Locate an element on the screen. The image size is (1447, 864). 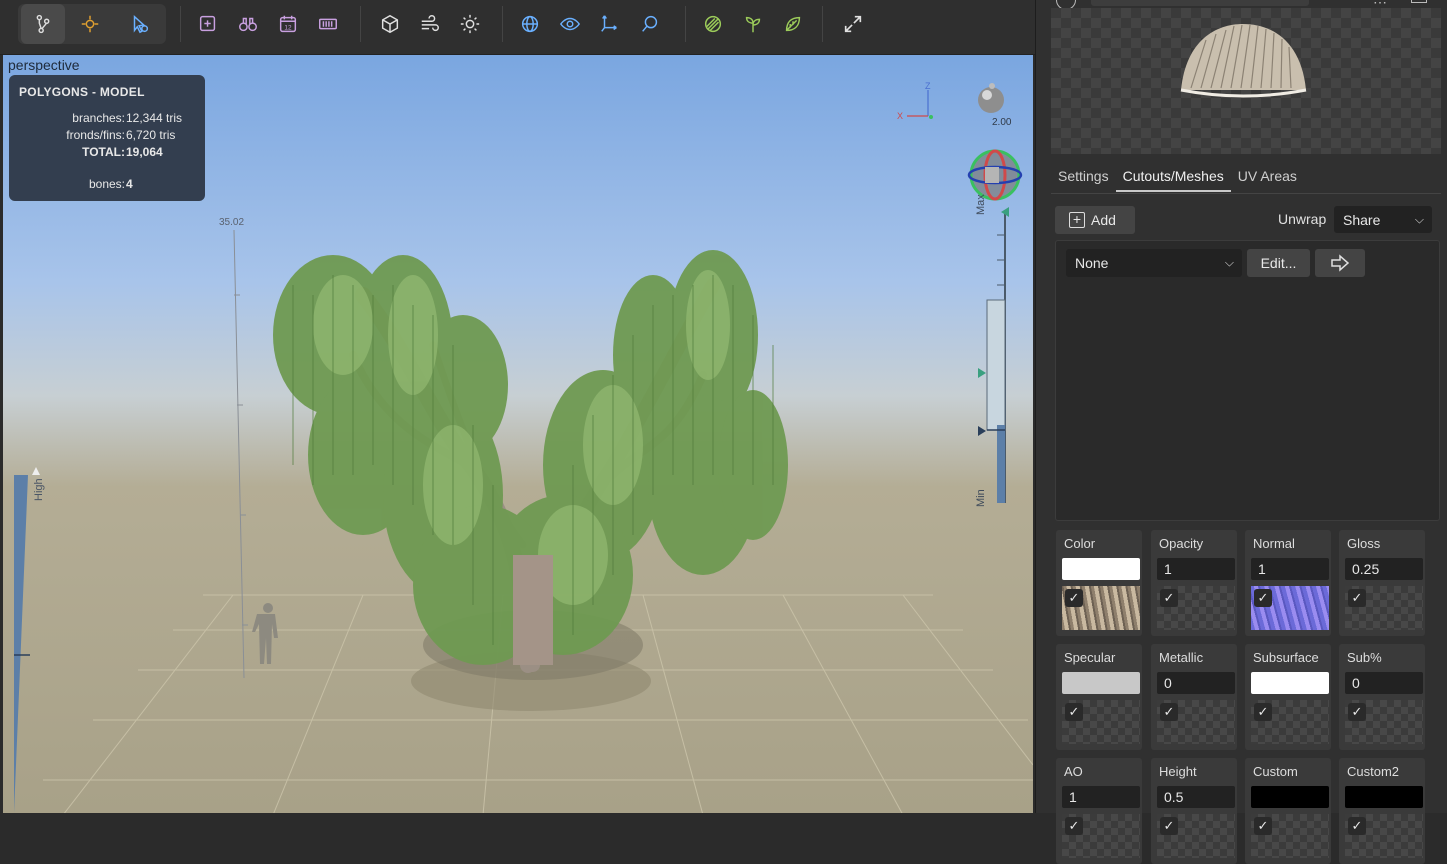
material-slot-label: Normal is located at coordinates (1274, 543).